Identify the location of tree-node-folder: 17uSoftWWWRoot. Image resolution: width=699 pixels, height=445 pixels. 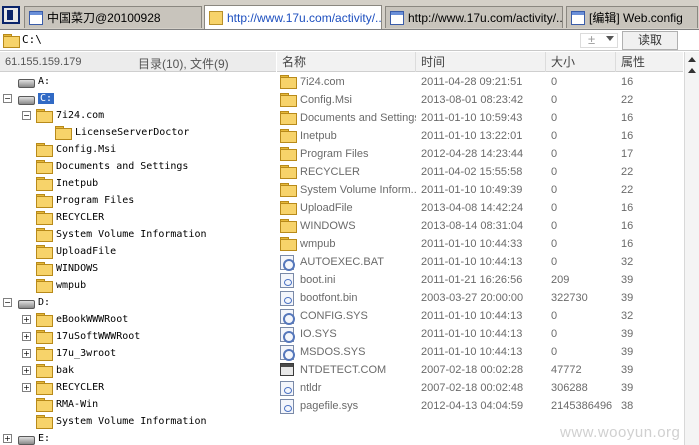
(88, 336).